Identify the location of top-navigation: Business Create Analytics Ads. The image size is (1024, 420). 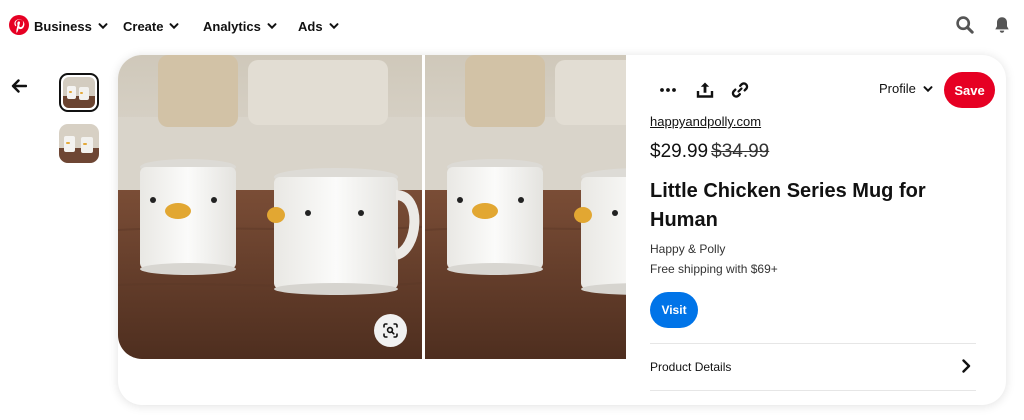
(512, 25).